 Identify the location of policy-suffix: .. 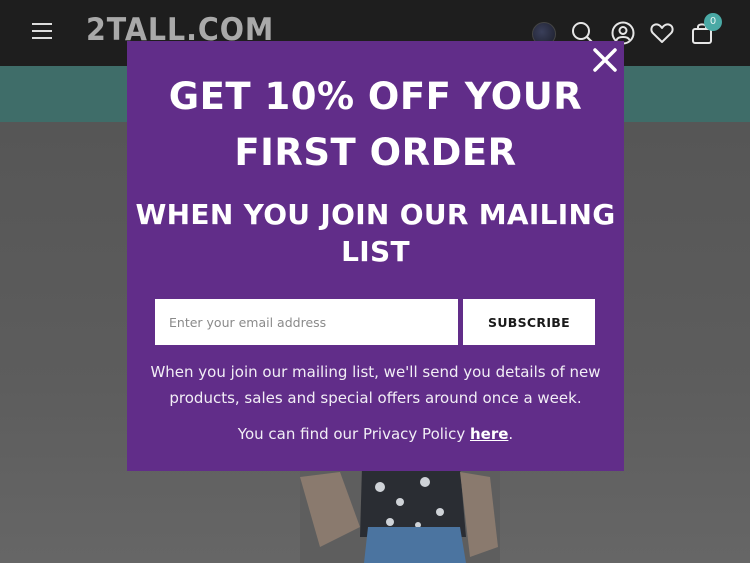
(511, 434).